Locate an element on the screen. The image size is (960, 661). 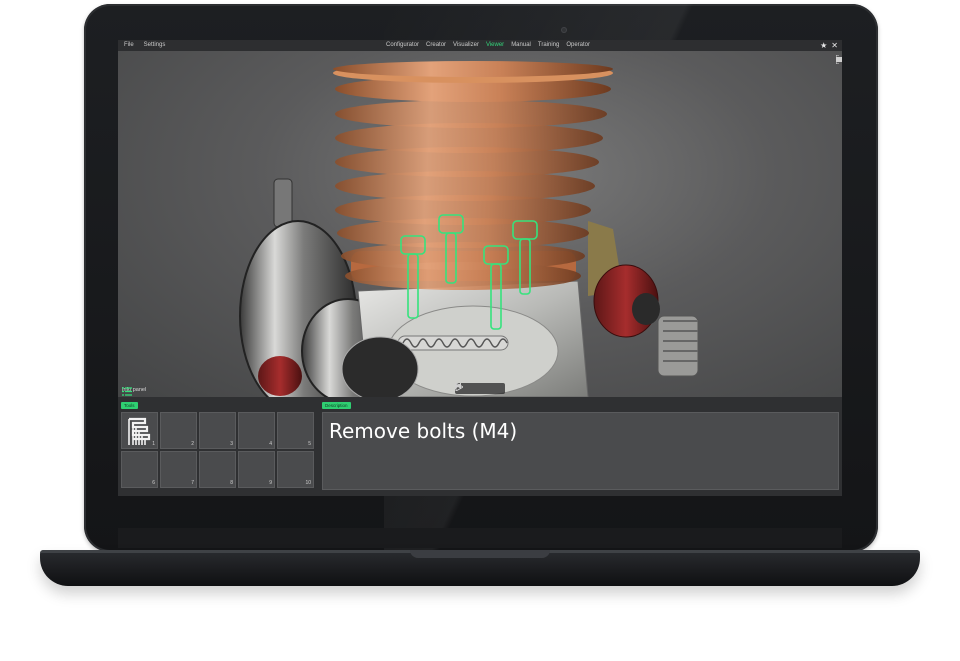
tab-training: Training is located at coordinates (548, 45).